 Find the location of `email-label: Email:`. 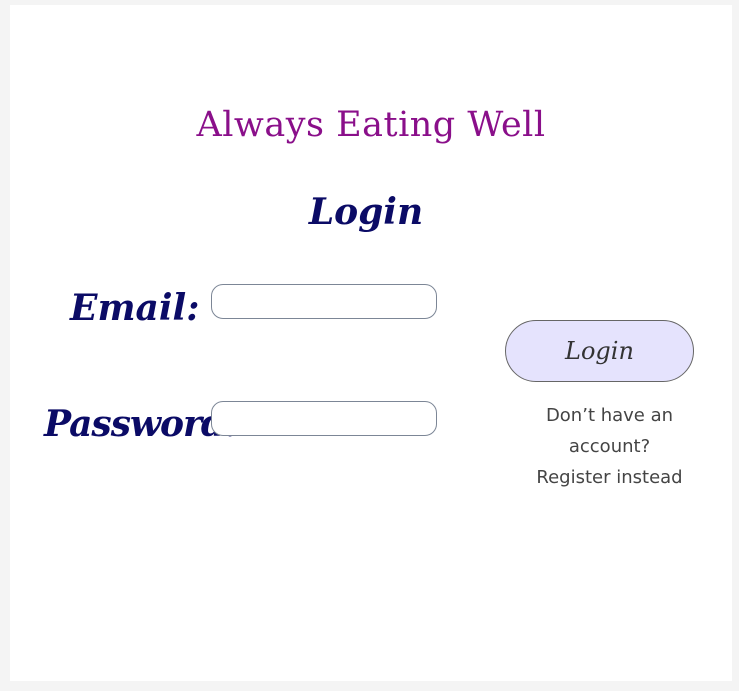

email-label: Email: is located at coordinates (135, 308).